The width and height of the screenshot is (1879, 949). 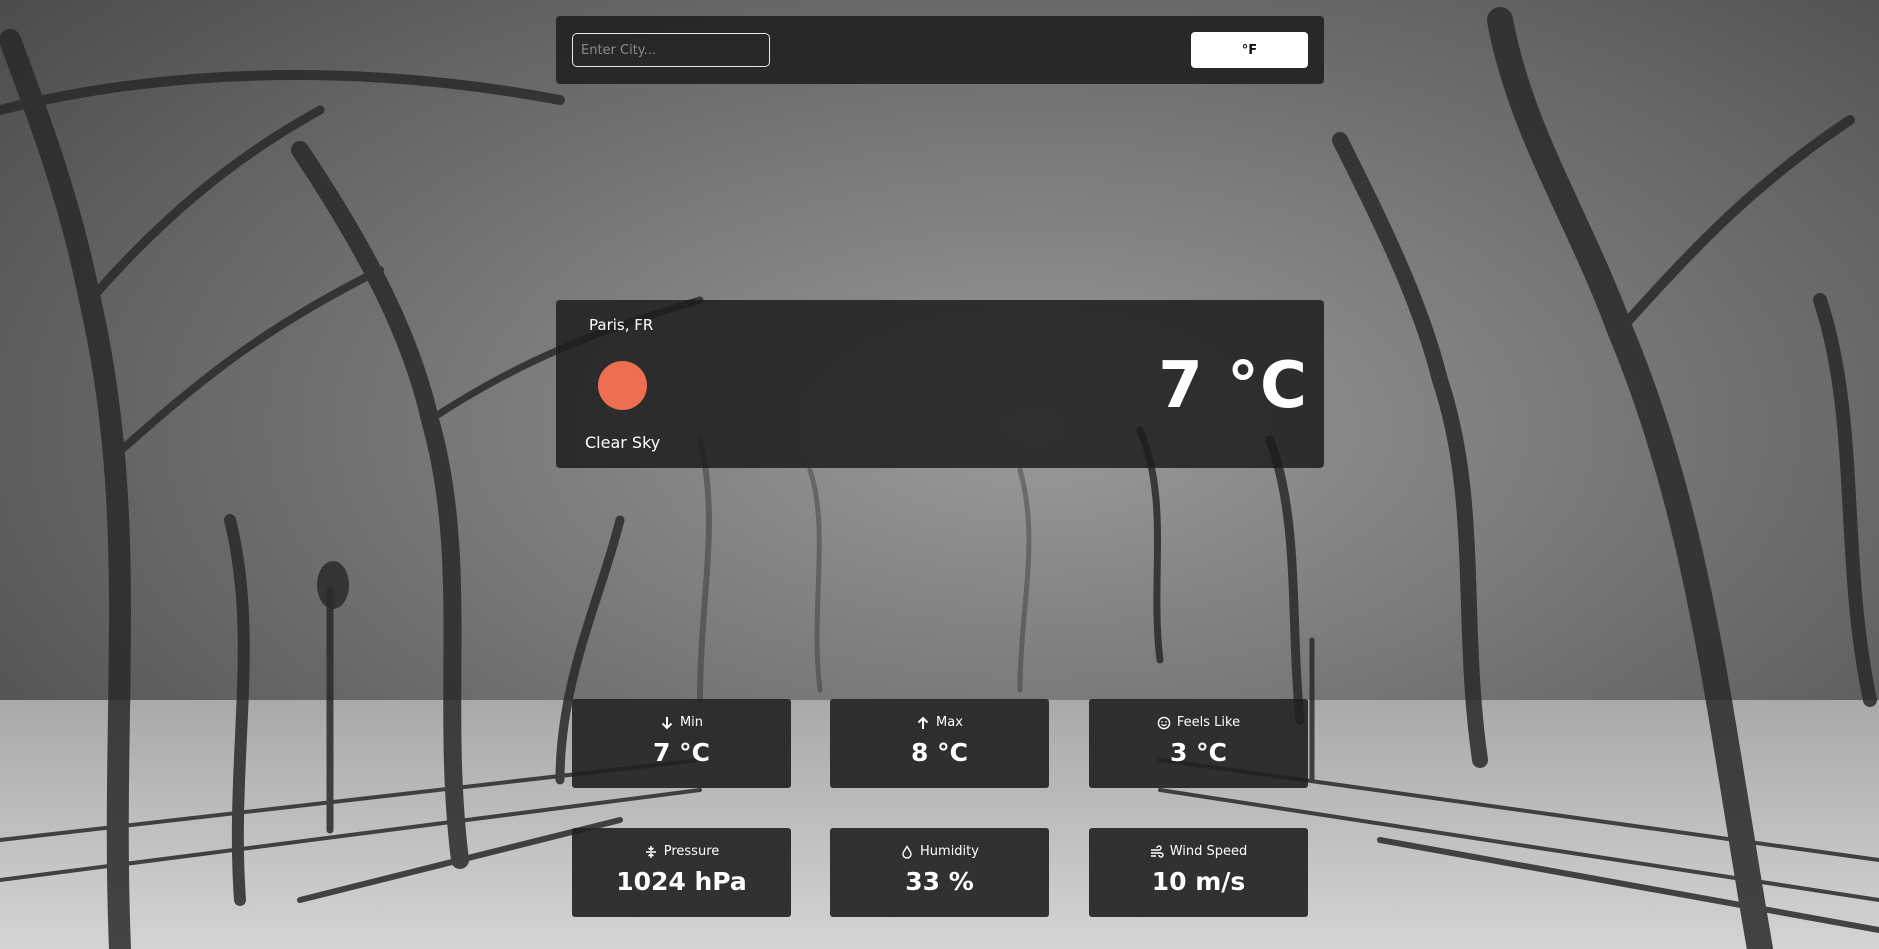 What do you see at coordinates (623, 442) in the screenshot?
I see `weather-condition: Clear Sky` at bounding box center [623, 442].